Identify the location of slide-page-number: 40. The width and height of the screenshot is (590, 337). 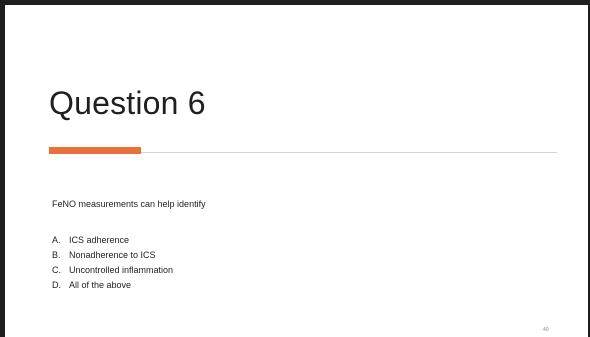
(546, 330).